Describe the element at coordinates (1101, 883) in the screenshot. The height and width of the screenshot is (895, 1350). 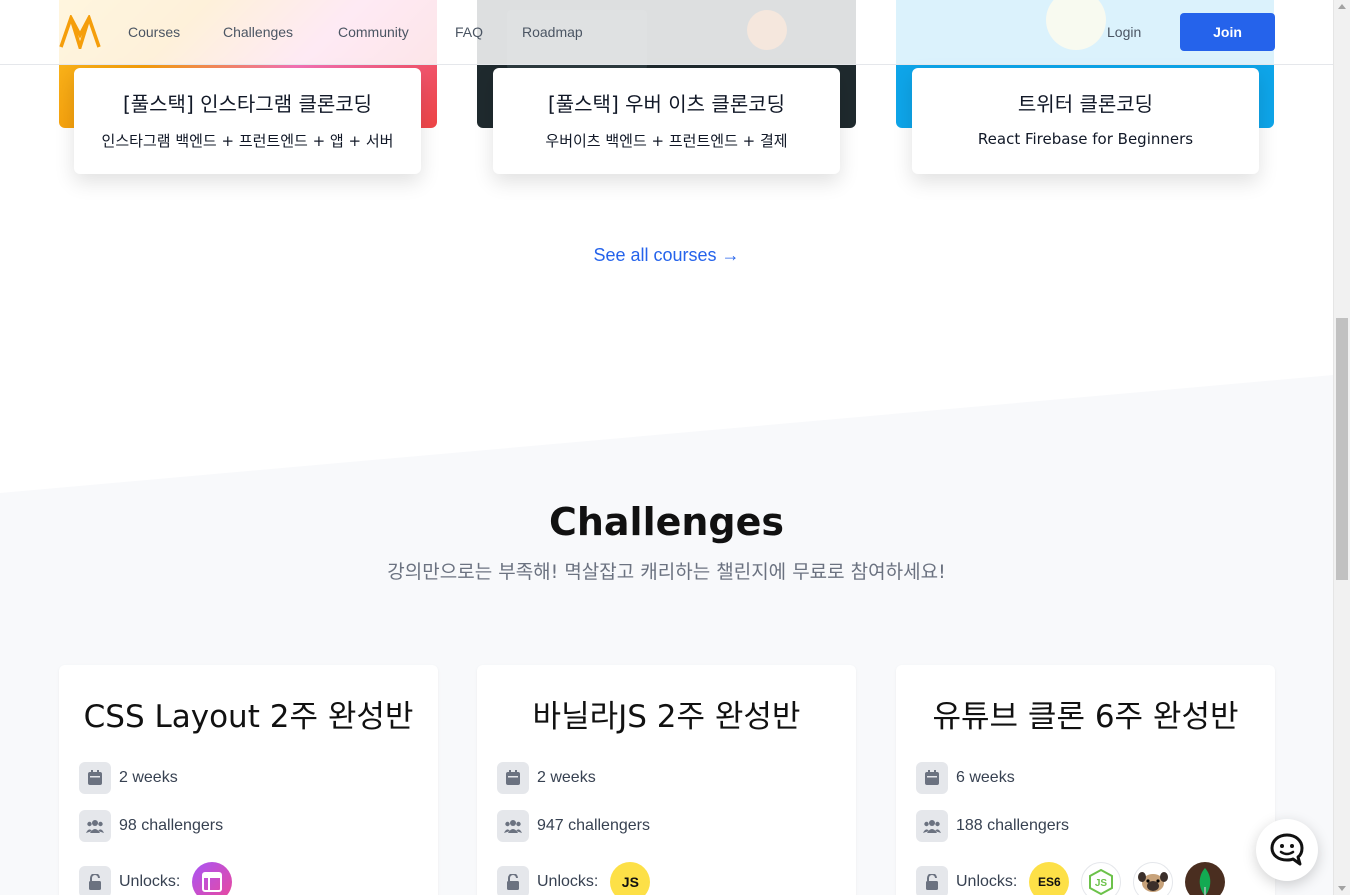
I see `svg-text: JS` at that location.